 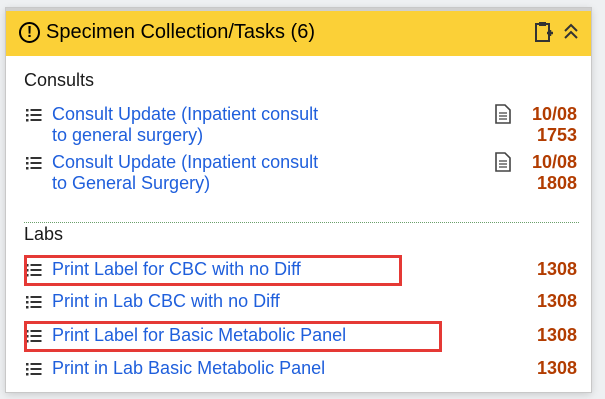 I want to click on panel-title: Specimen Collection/Tasks (6), so click(x=180, y=32).